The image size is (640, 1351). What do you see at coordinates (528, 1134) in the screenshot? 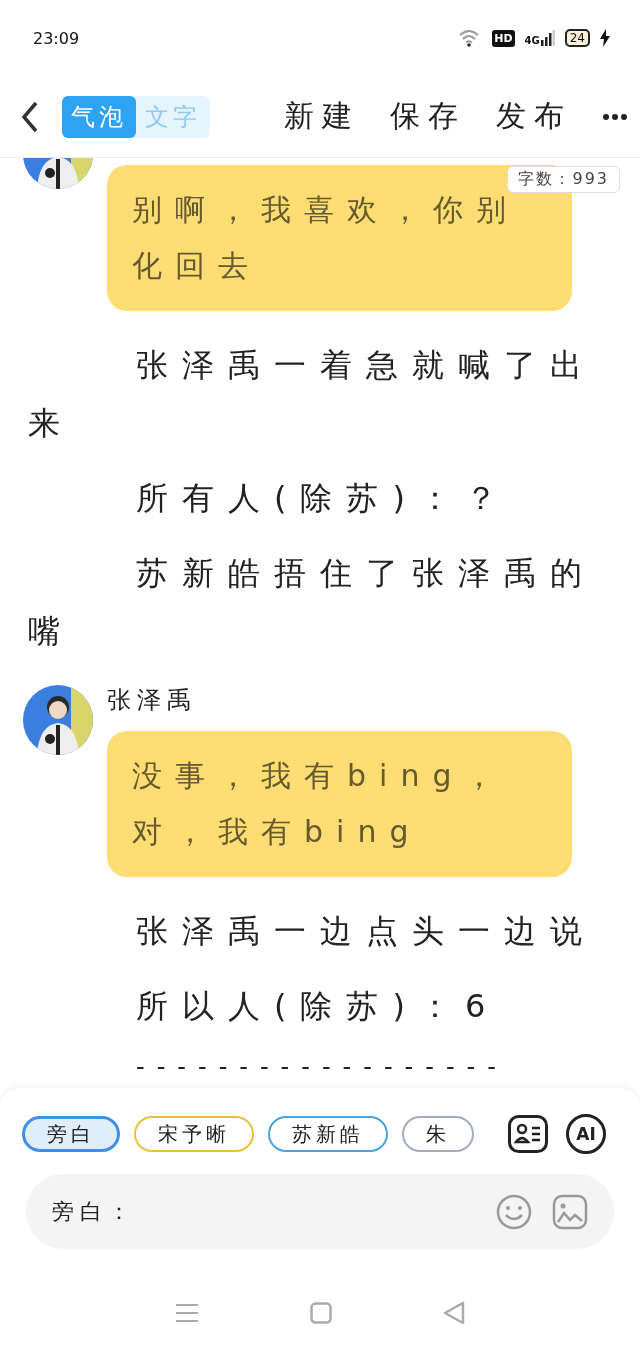
I see `contact-card-icon` at bounding box center [528, 1134].